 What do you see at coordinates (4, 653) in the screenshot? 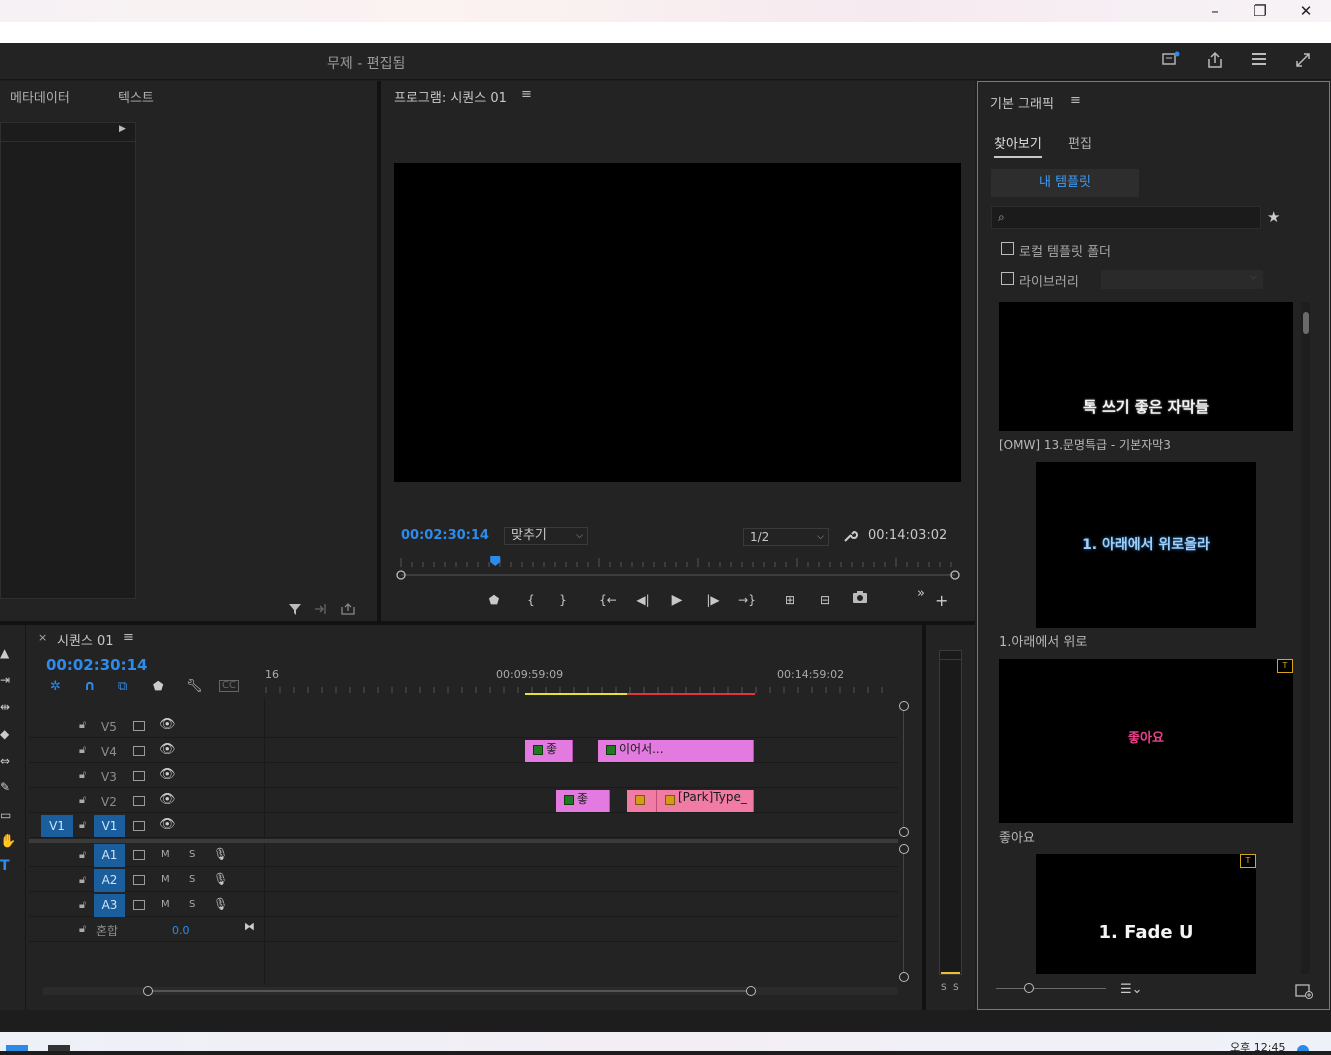
I see `selection-tool-icon: ▲` at bounding box center [4, 653].